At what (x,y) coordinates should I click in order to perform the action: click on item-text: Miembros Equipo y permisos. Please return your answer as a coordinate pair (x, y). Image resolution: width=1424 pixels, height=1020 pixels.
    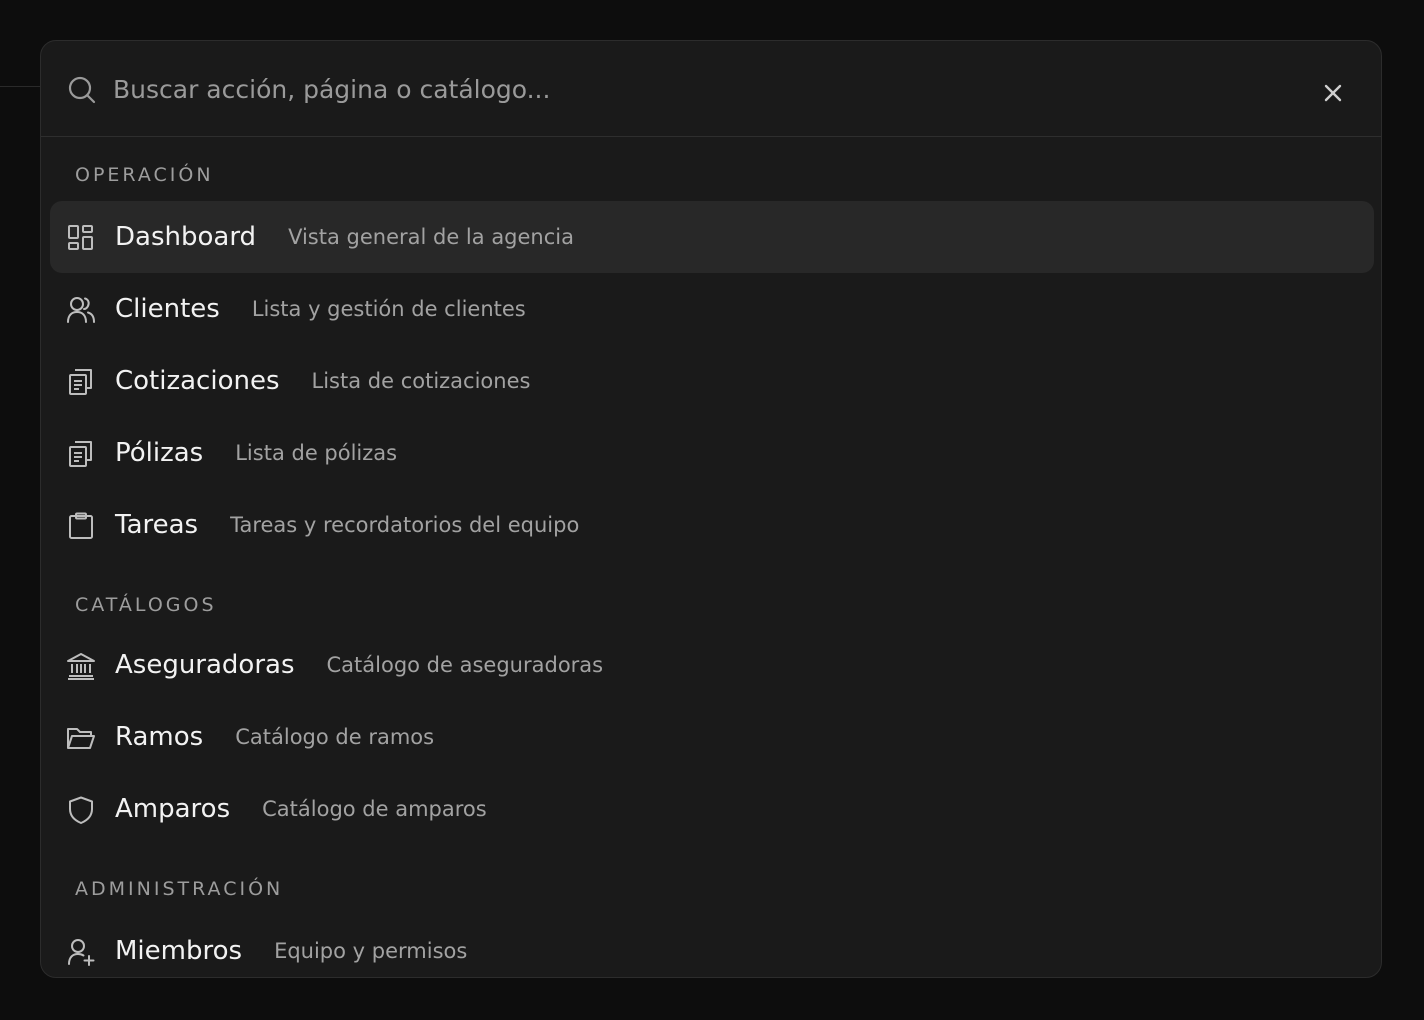
    Looking at the image, I should click on (291, 946).